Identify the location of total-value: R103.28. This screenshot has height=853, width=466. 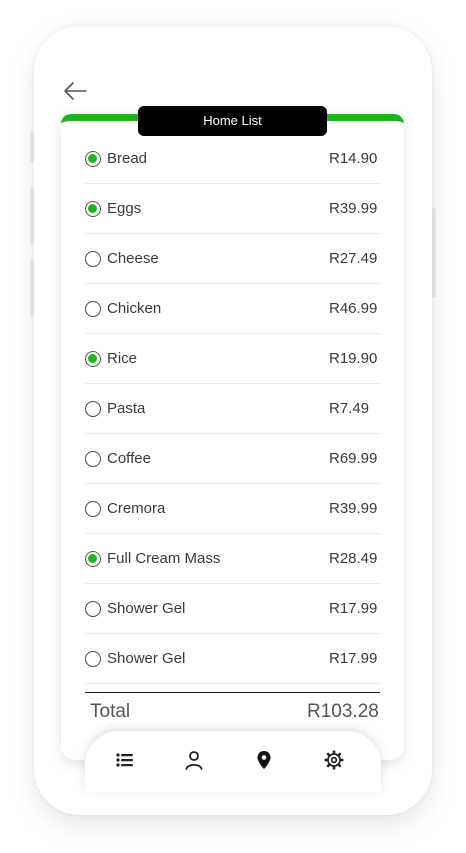
(343, 711).